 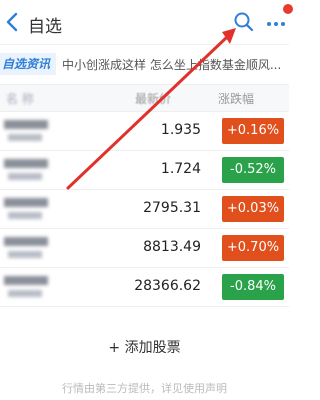 I want to click on table-header: 名 称 最新价 涨跌幅, so click(x=144, y=98).